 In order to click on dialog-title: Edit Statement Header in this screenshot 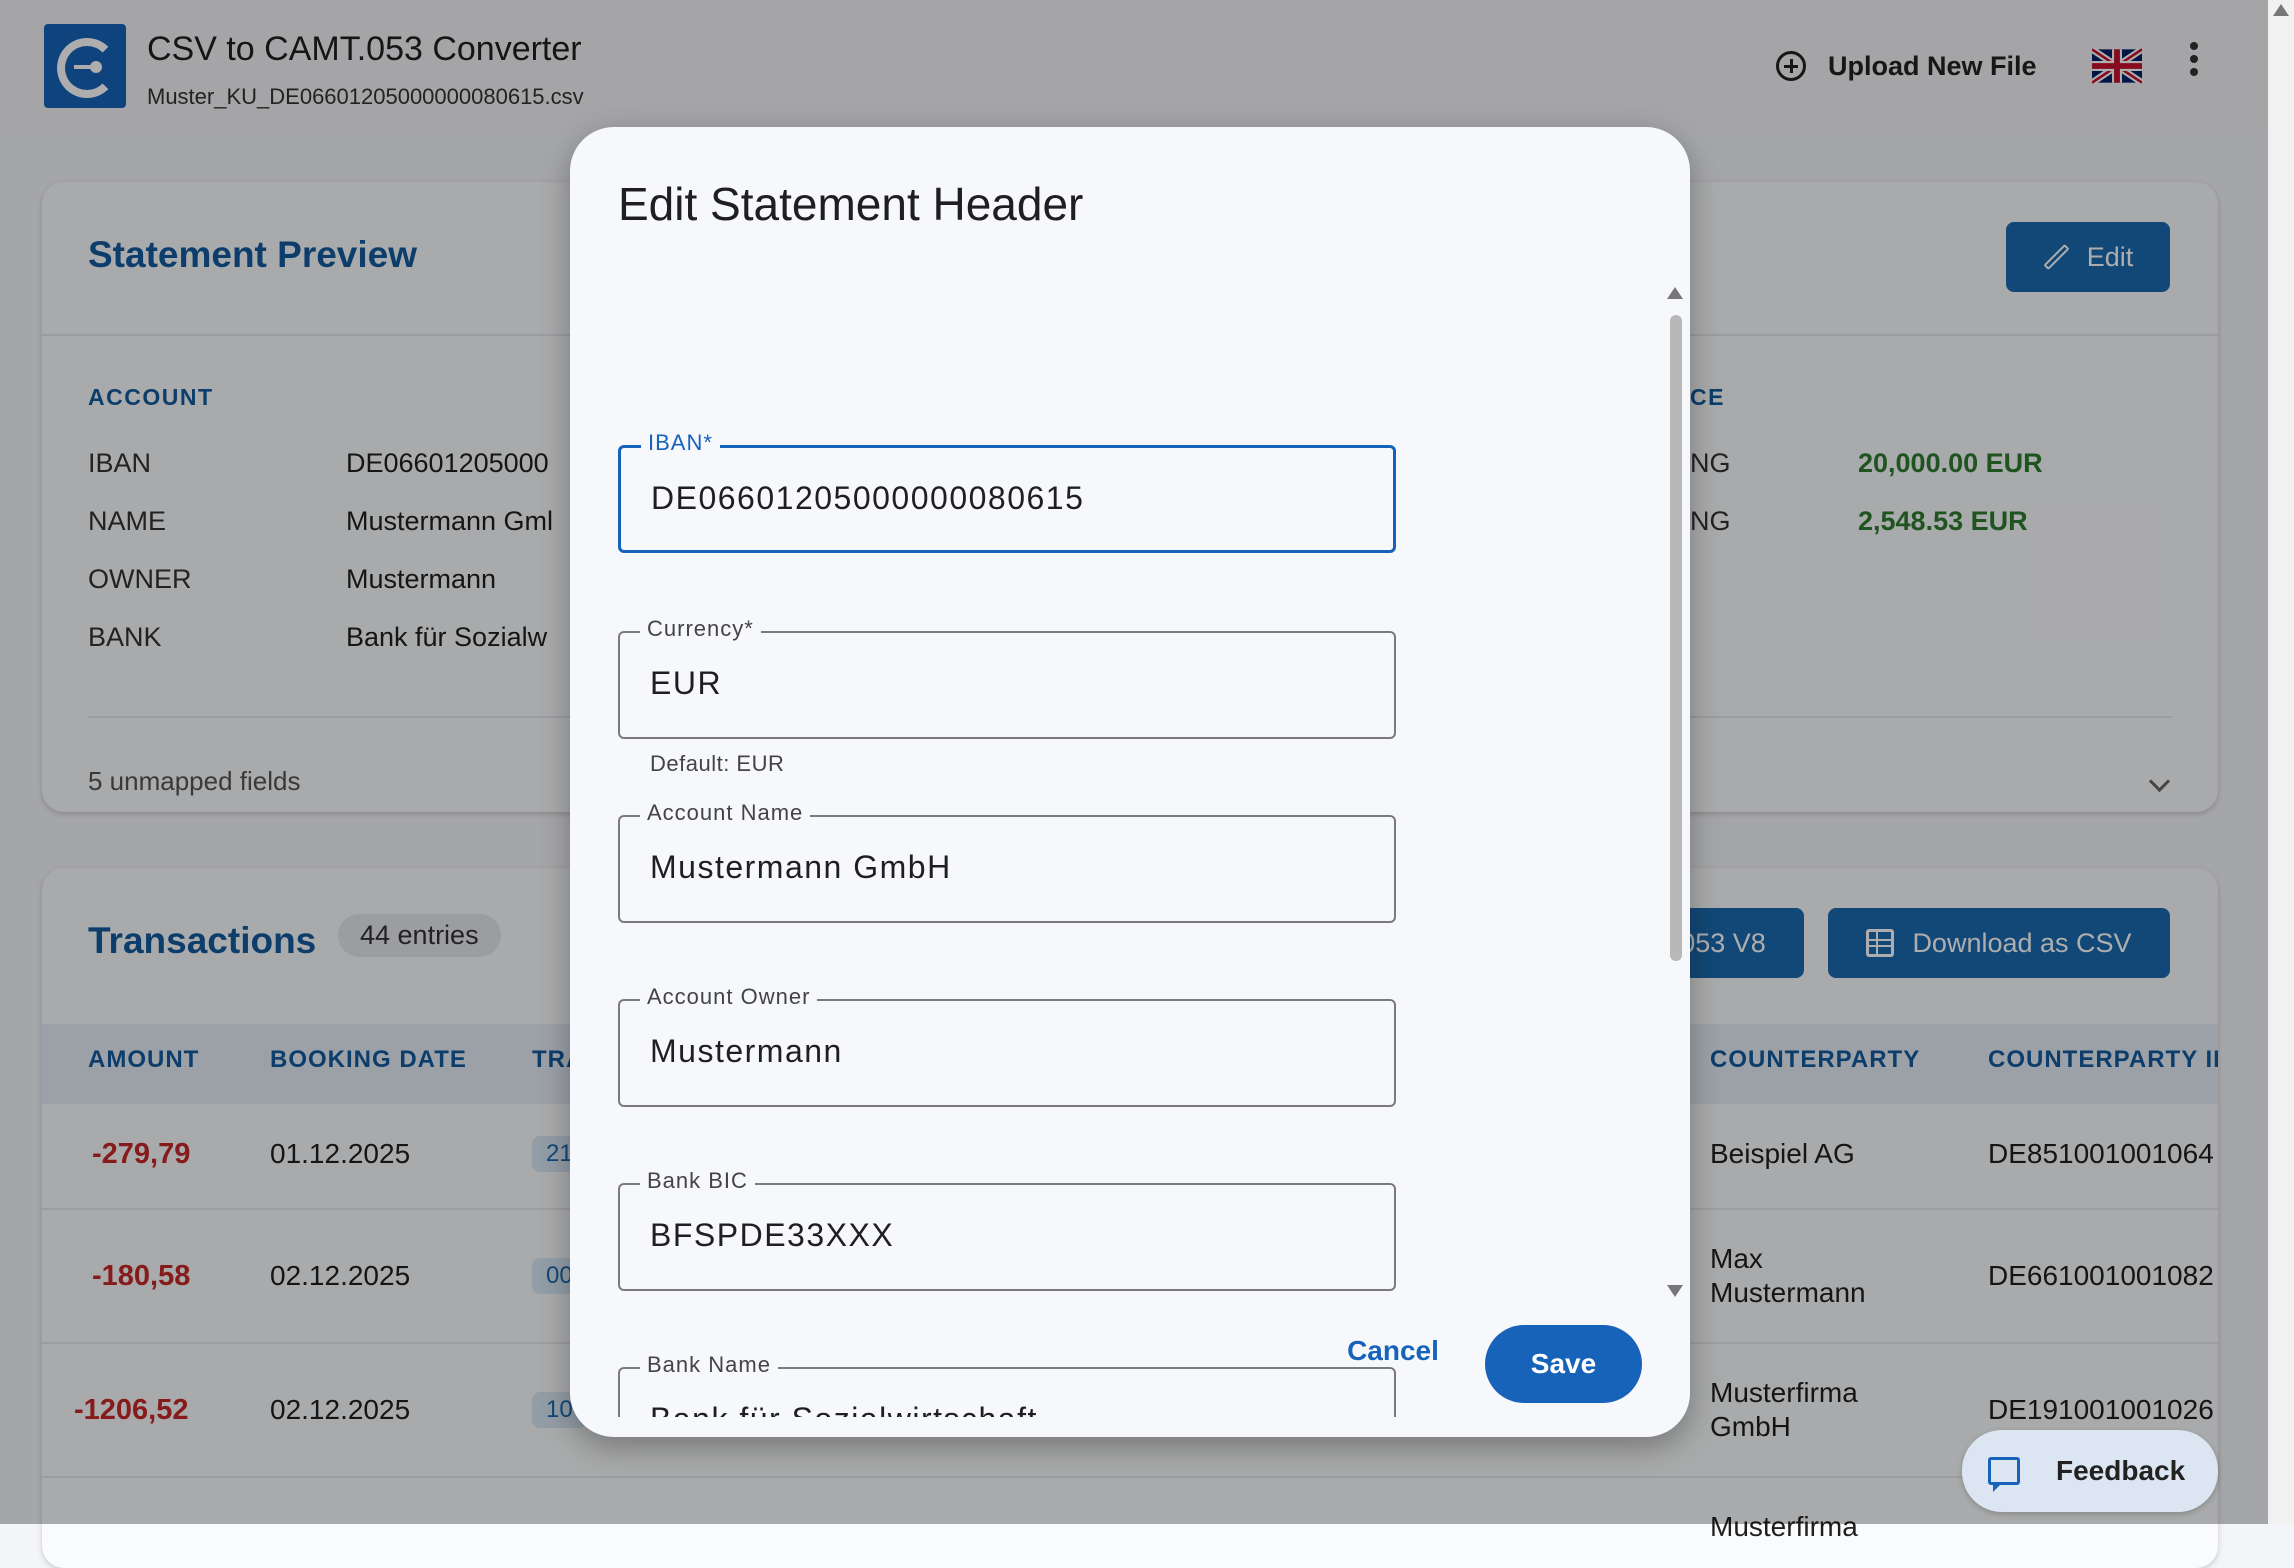, I will do `click(851, 204)`.